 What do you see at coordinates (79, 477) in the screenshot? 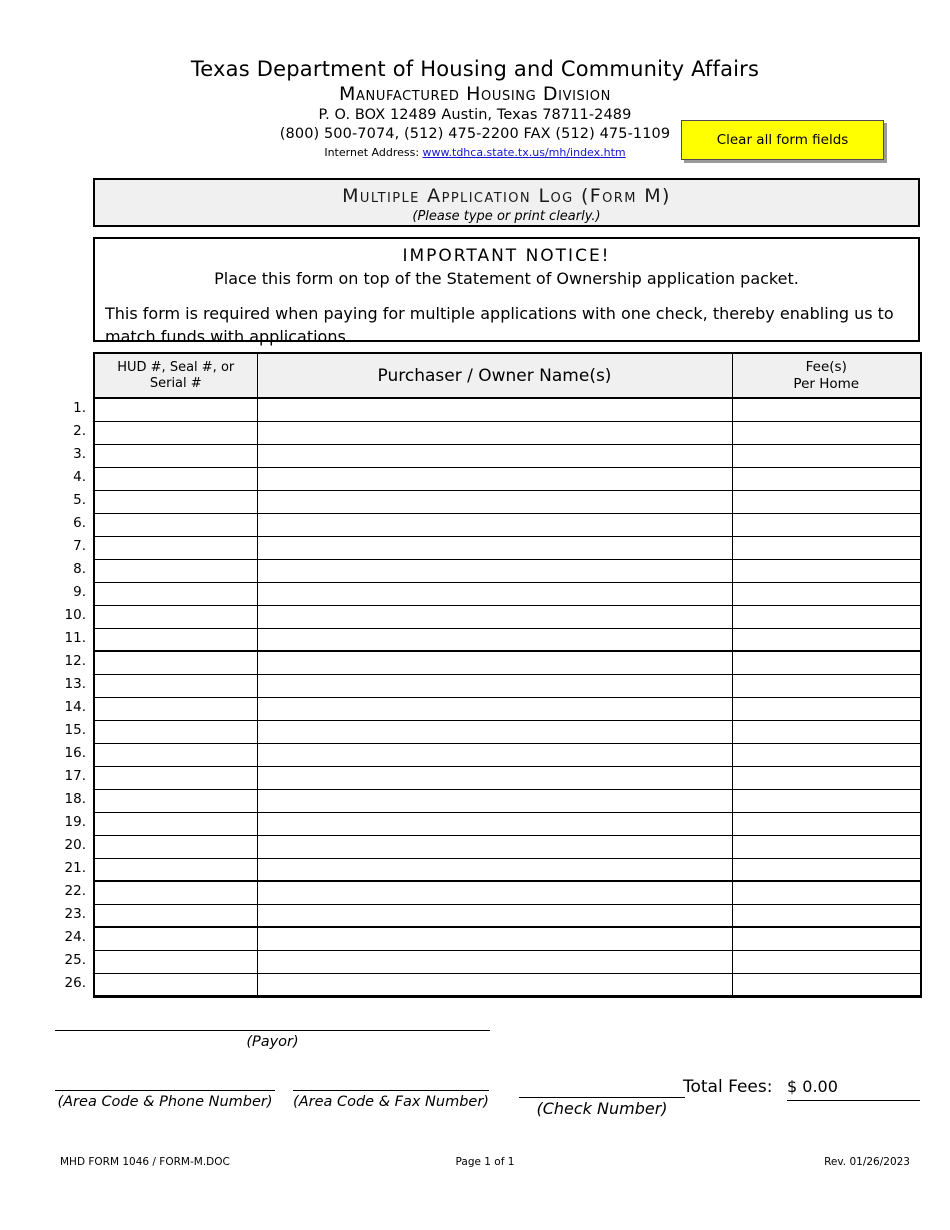
I see `row-number: 4.` at bounding box center [79, 477].